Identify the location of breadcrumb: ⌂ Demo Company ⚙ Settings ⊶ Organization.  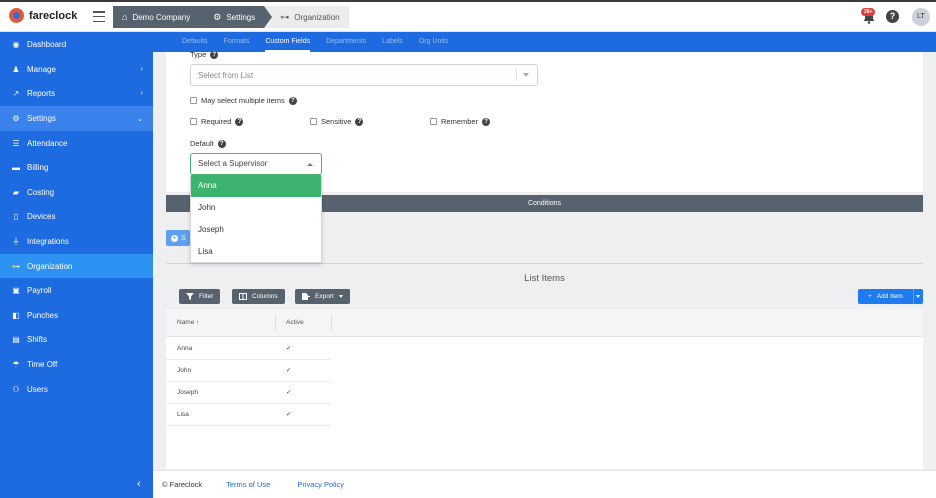
(231, 17).